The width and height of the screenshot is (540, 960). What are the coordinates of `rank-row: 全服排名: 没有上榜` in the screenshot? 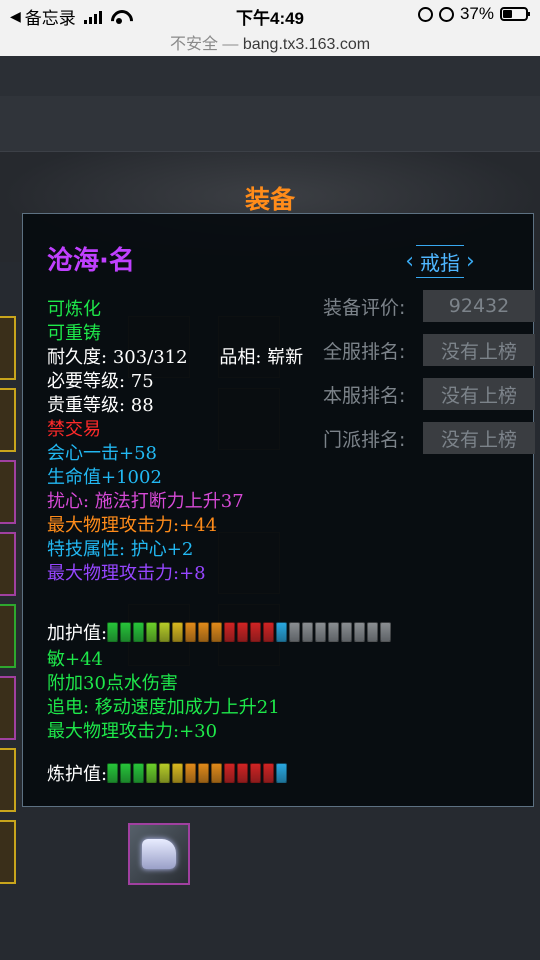 It's located at (429, 350).